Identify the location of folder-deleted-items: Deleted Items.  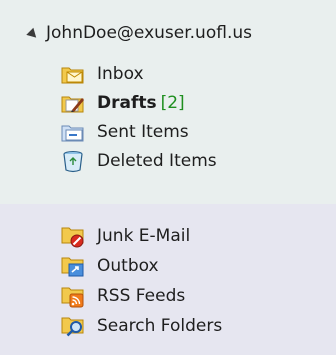
(138, 161).